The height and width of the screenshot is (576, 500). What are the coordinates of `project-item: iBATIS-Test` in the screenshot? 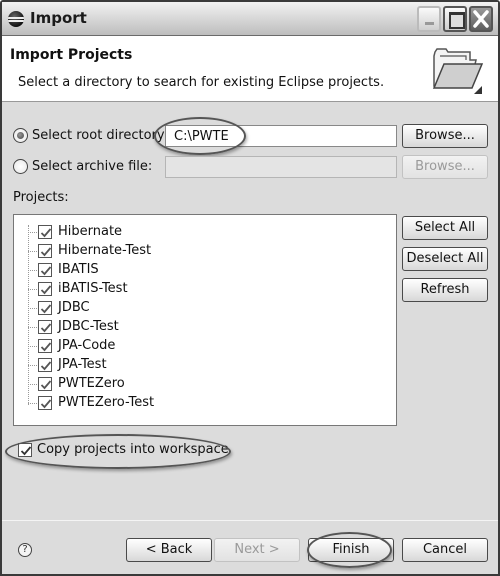 It's located at (178, 289).